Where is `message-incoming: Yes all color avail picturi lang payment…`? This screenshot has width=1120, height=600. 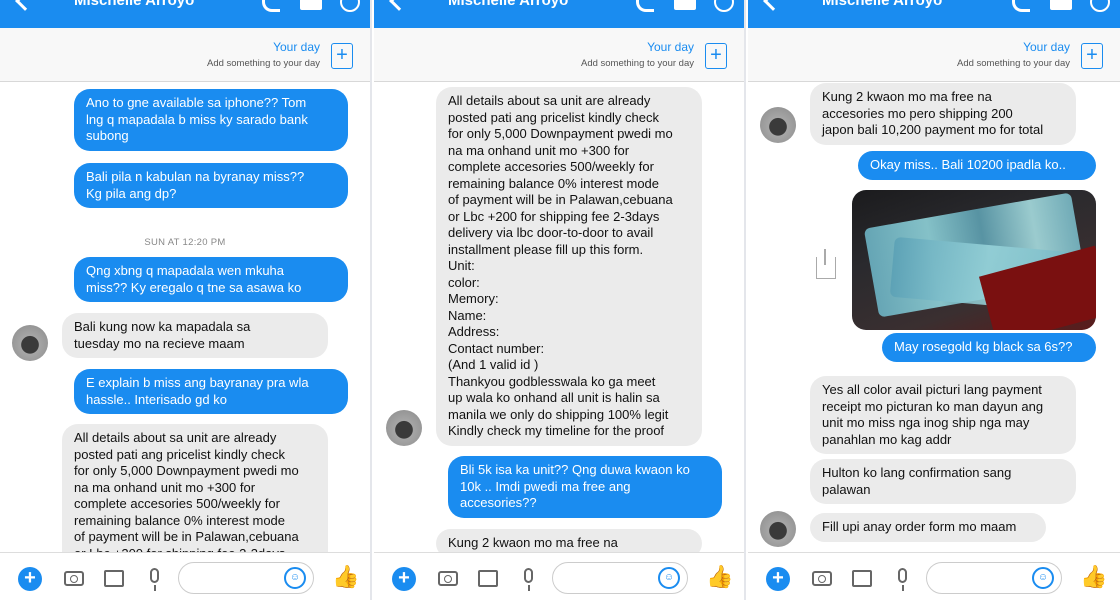
message-incoming: Yes all color avail picturi lang payment… is located at coordinates (943, 415).